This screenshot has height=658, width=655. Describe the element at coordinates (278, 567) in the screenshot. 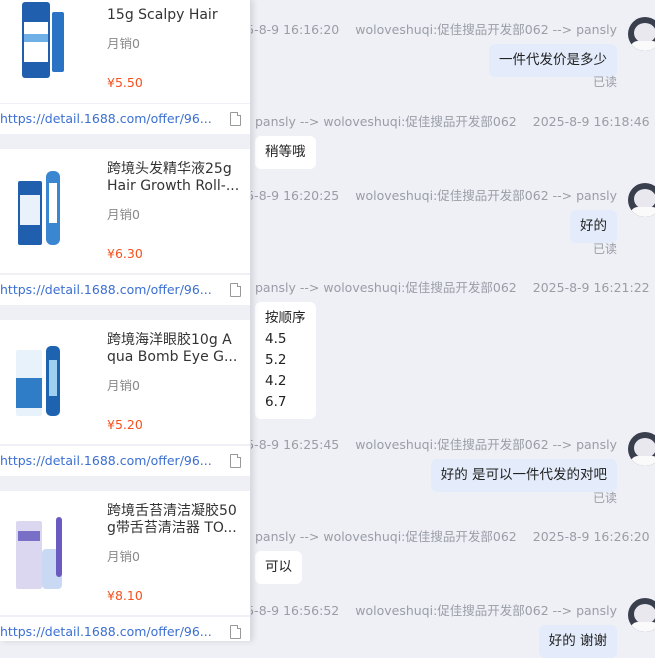

I see `message-bubble: 可以` at that location.